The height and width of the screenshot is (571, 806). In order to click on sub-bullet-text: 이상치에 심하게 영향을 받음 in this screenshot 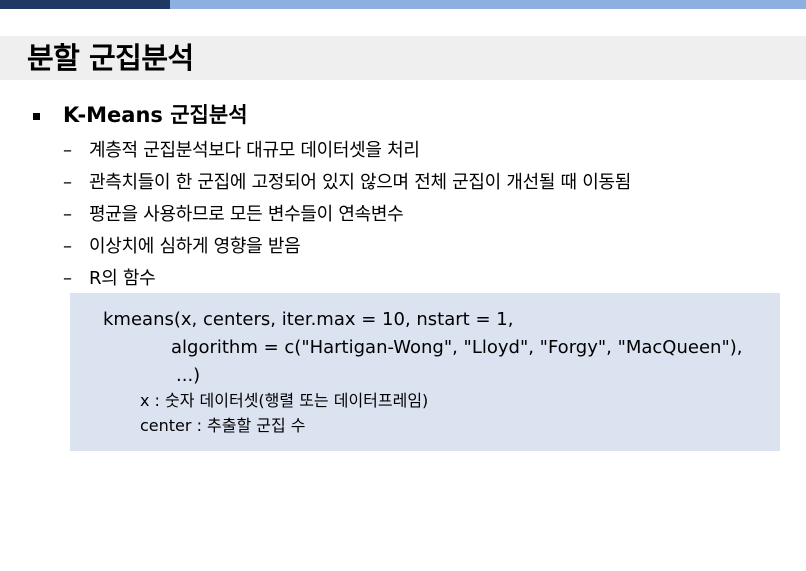, I will do `click(195, 246)`.